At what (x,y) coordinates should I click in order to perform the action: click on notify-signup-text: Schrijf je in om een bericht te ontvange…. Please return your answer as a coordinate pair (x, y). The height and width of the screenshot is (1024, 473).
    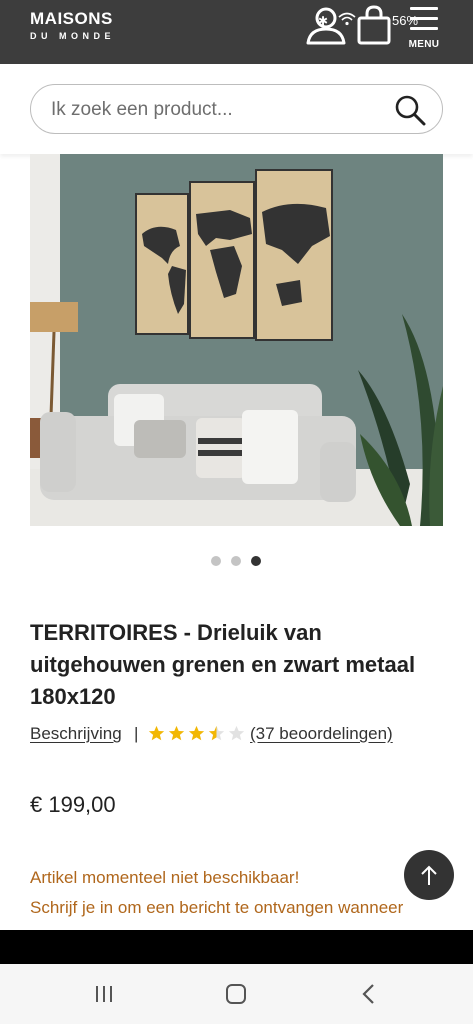
    Looking at the image, I should click on (216, 908).